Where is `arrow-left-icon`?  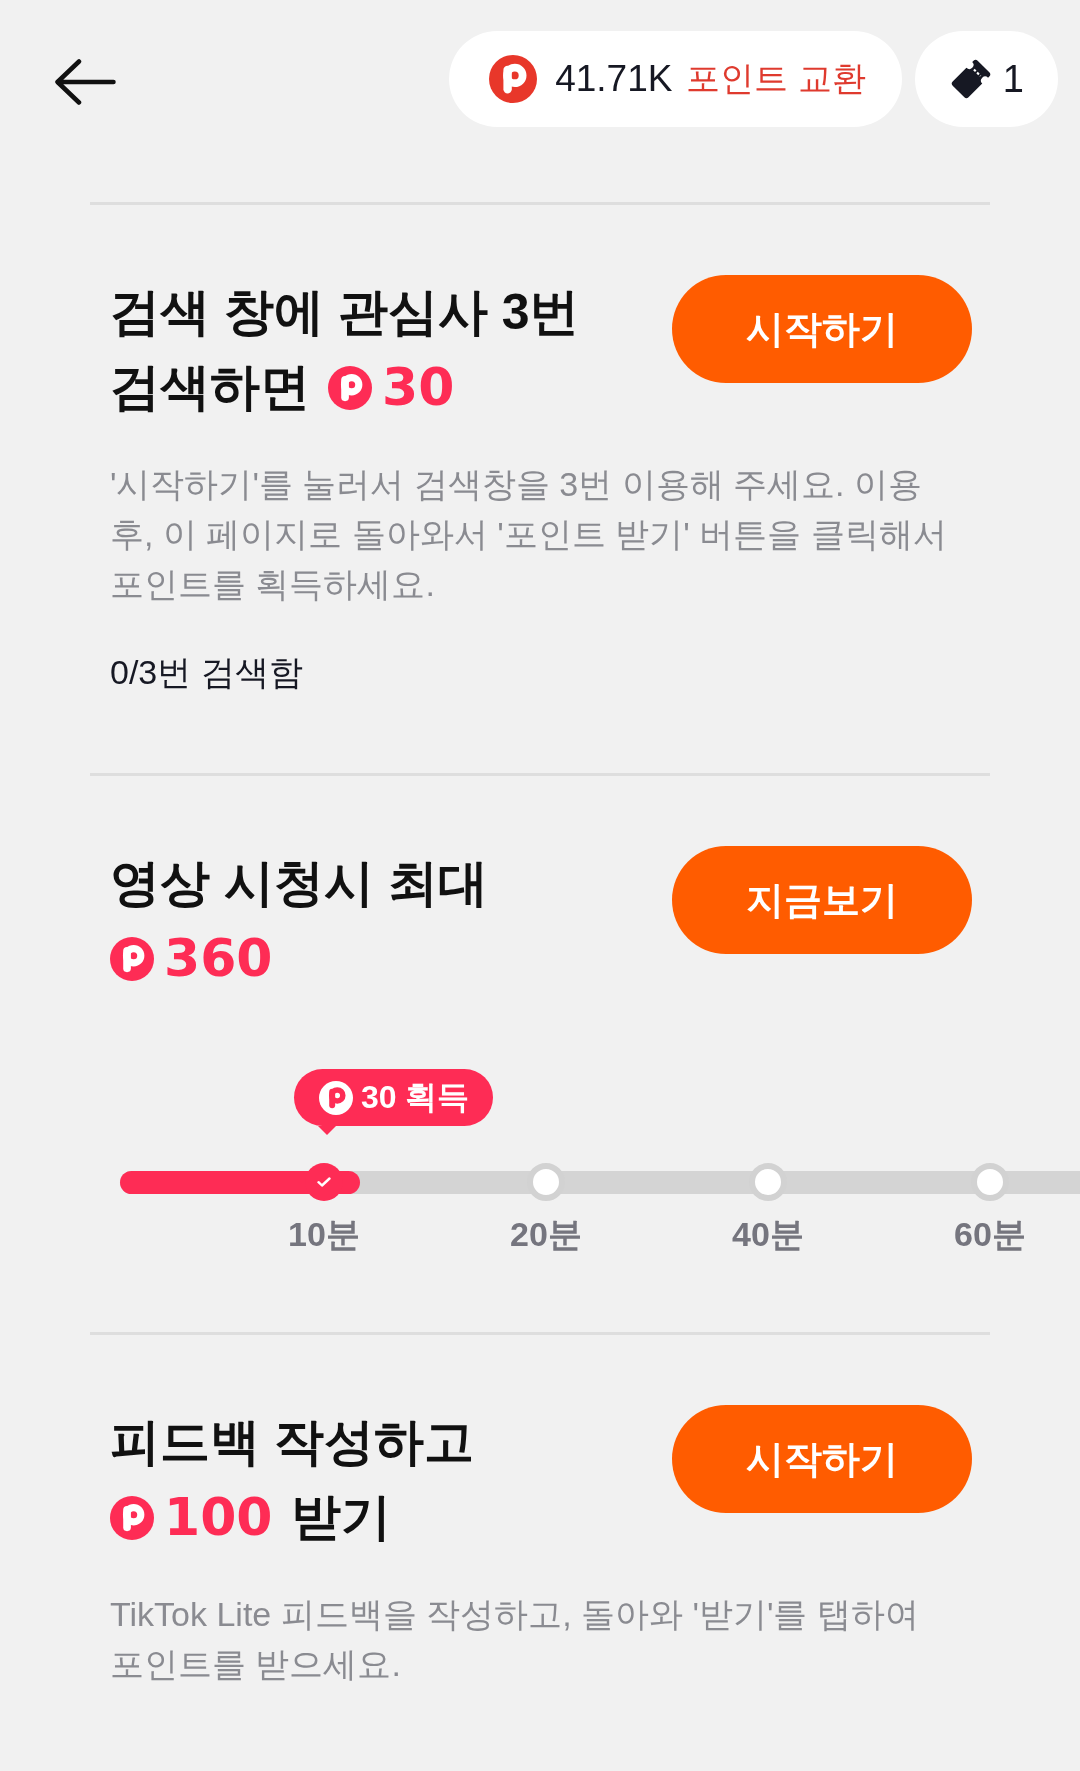
arrow-left-icon is located at coordinates (85, 82).